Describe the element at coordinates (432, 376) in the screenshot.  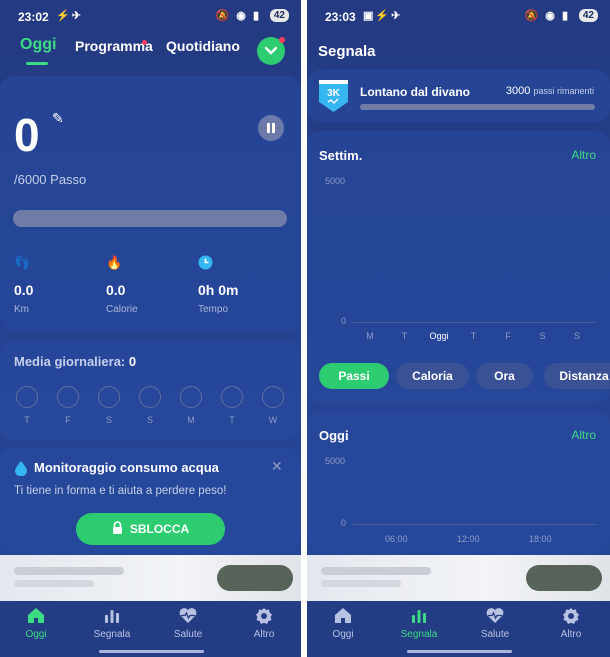
I see `chip-caloria: Caloria` at that location.